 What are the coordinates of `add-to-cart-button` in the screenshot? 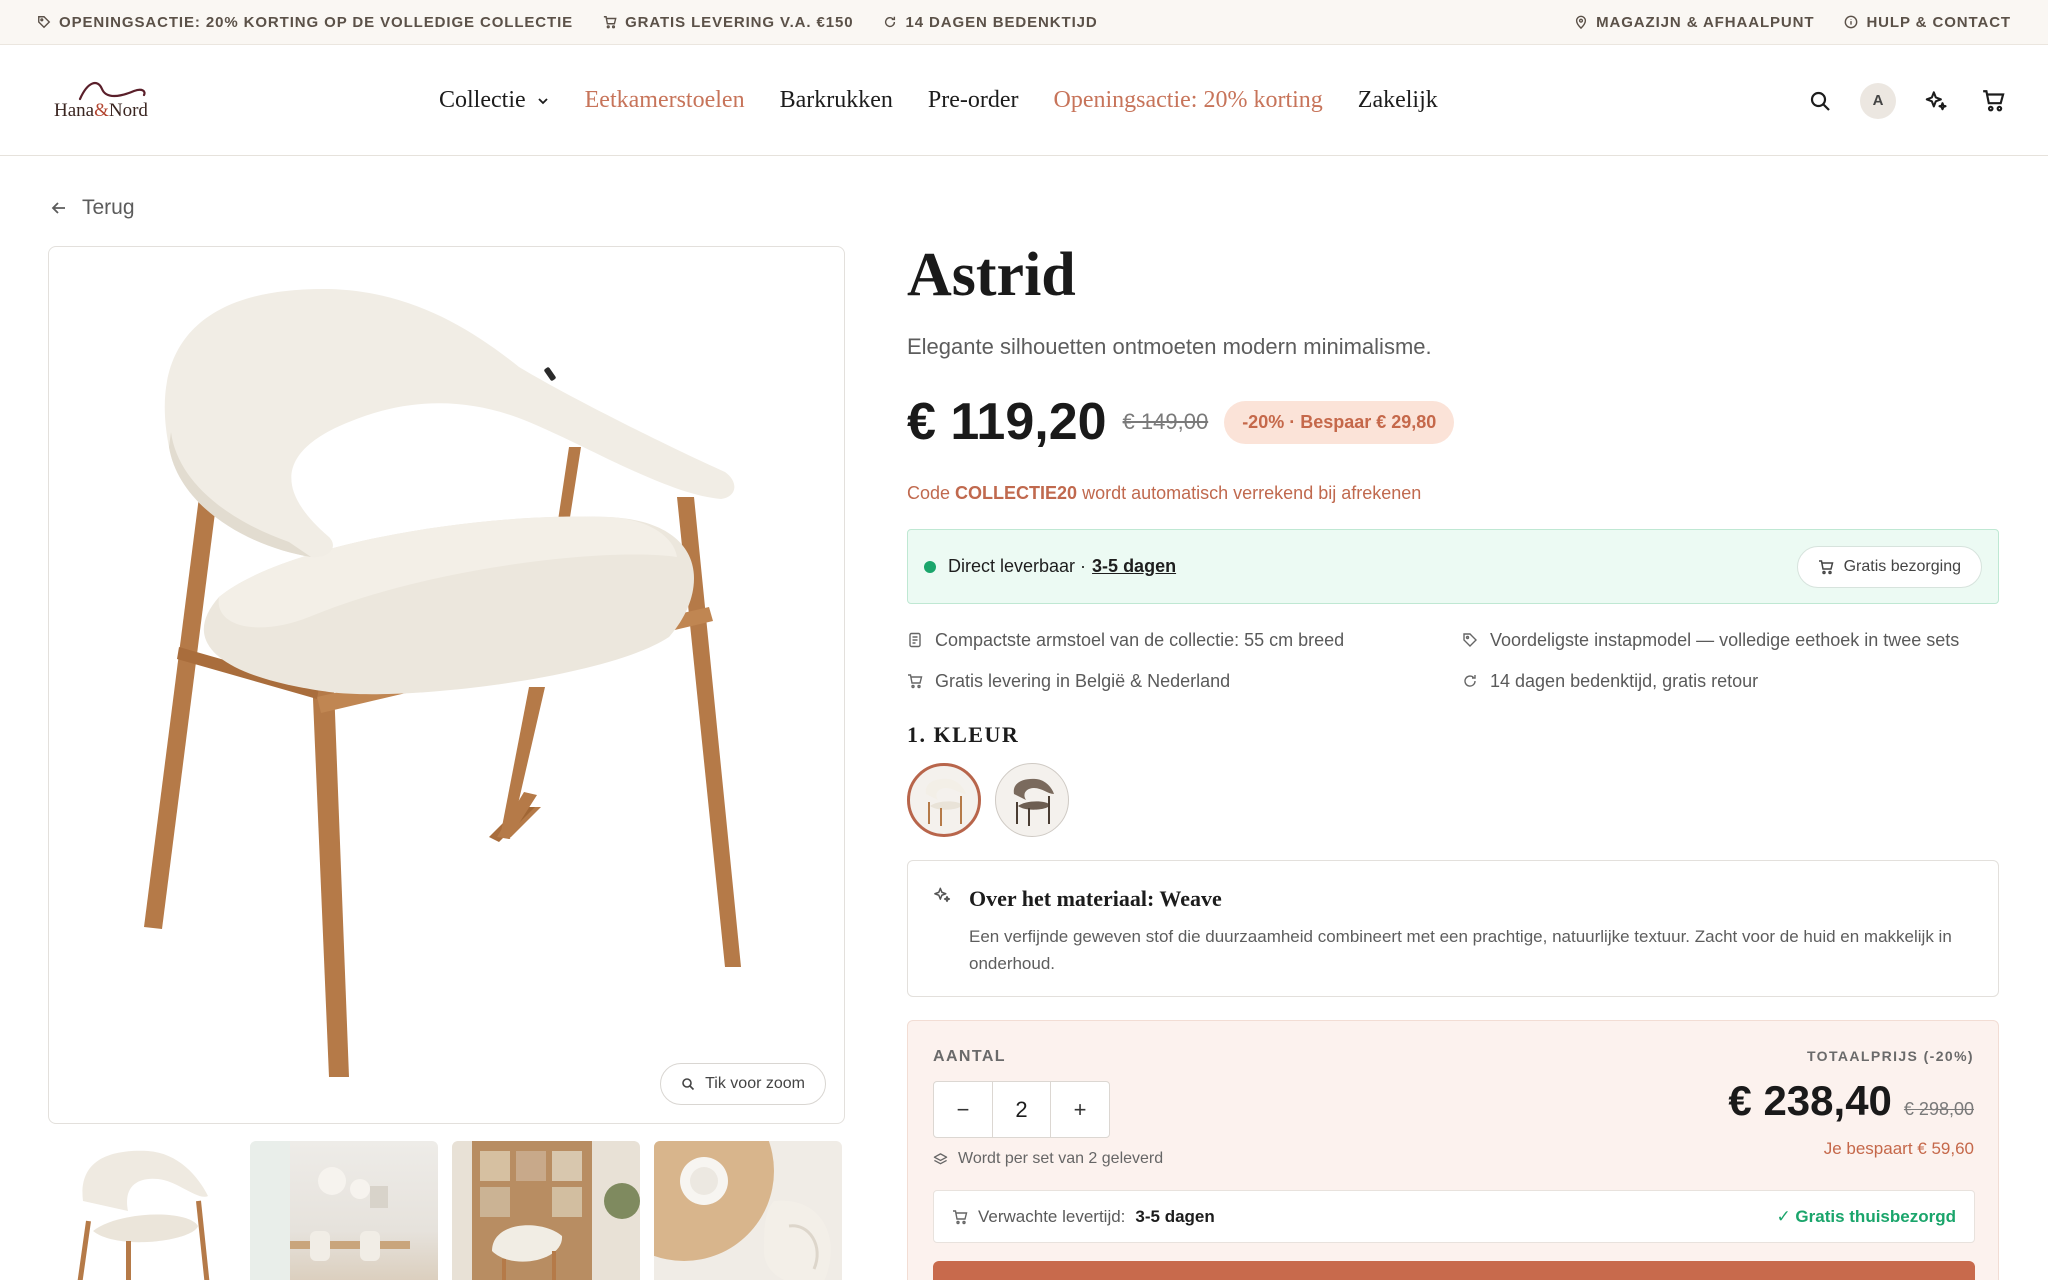 It's located at (1454, 1270).